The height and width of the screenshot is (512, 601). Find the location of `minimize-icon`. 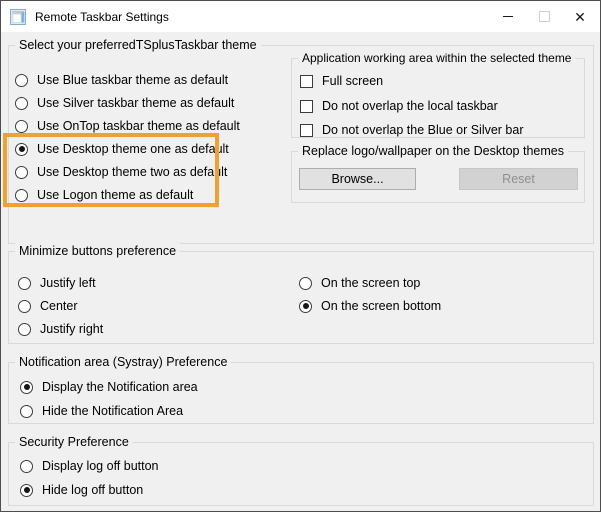

minimize-icon is located at coordinates (508, 16).